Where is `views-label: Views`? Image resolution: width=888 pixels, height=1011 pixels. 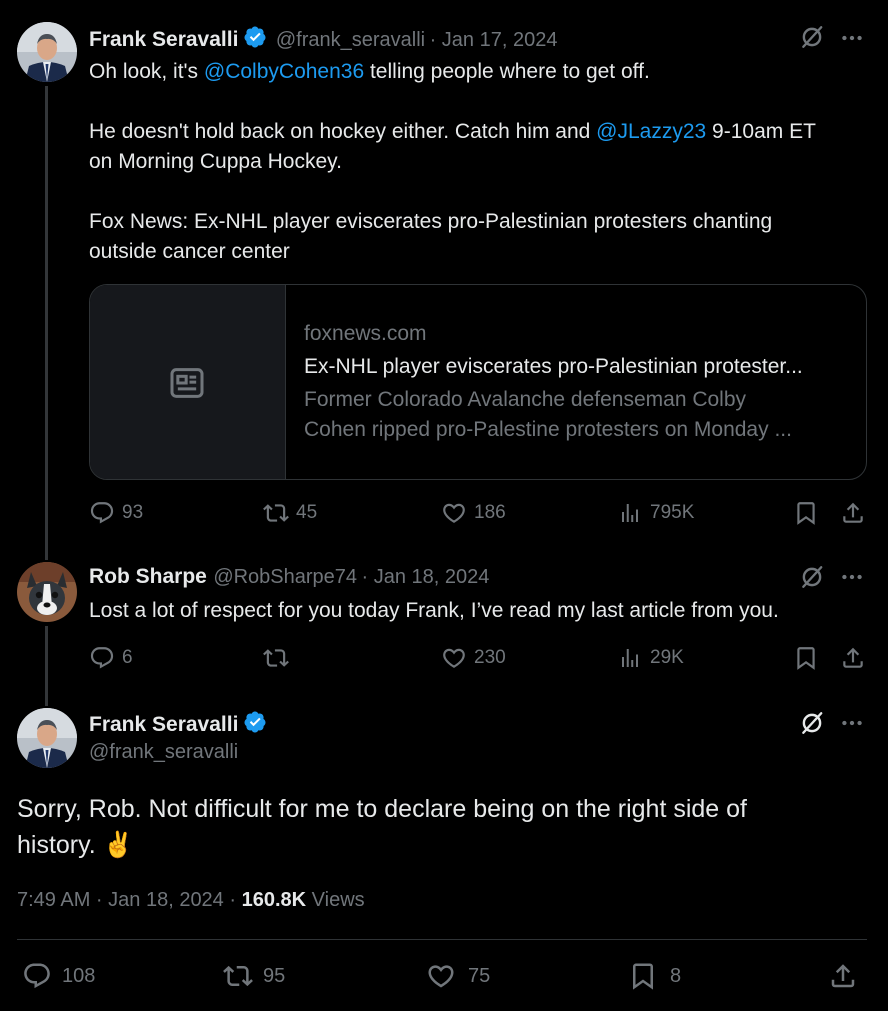
views-label: Views is located at coordinates (335, 900).